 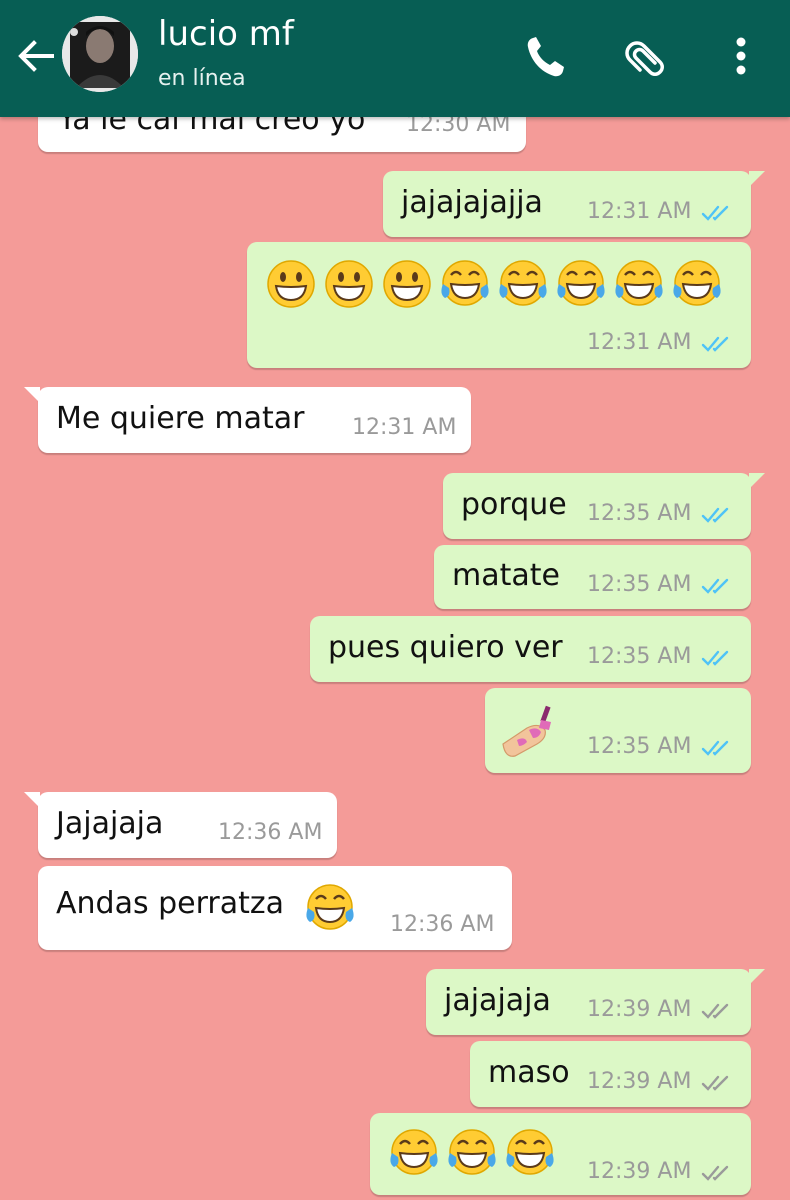 I want to click on outgoing-message: pues quiero ver 12:35 AM, so click(x=530, y=649).